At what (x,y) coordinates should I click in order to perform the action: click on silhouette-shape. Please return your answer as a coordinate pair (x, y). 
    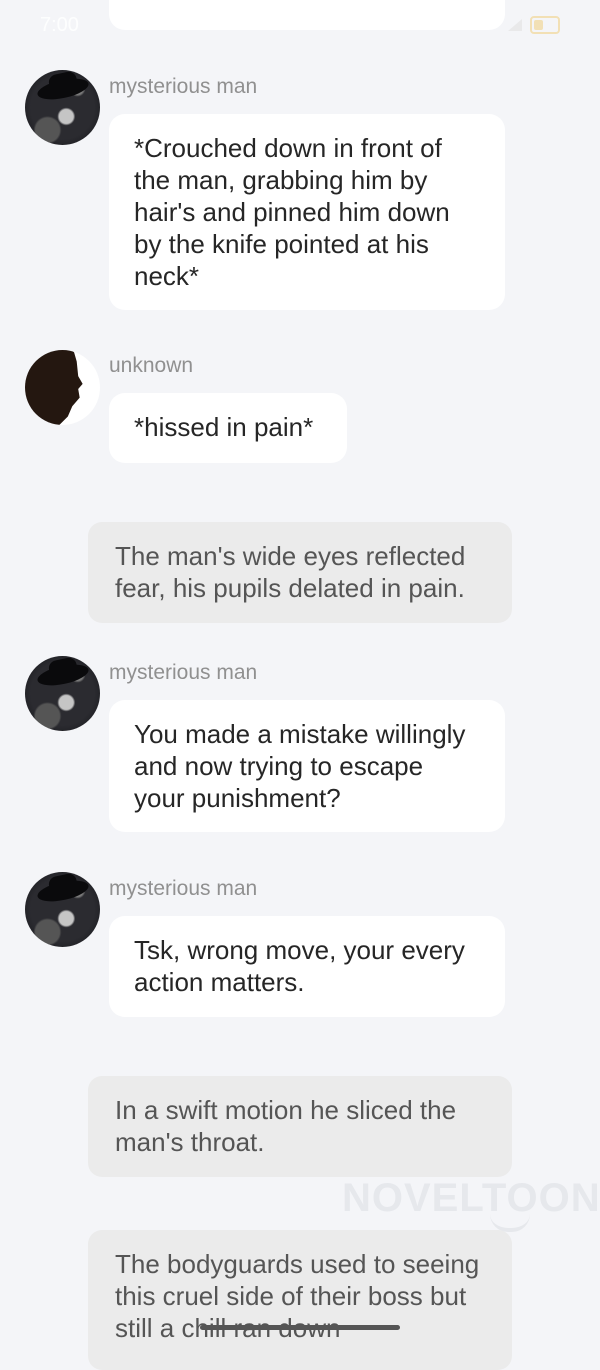
    Looking at the image, I should click on (54, 387).